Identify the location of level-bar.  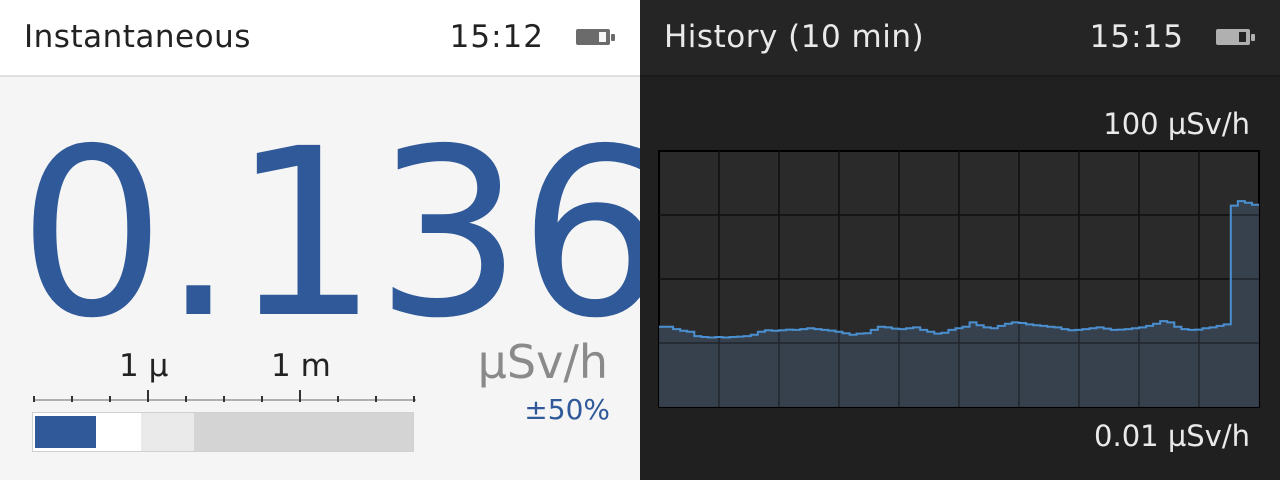
(223, 432).